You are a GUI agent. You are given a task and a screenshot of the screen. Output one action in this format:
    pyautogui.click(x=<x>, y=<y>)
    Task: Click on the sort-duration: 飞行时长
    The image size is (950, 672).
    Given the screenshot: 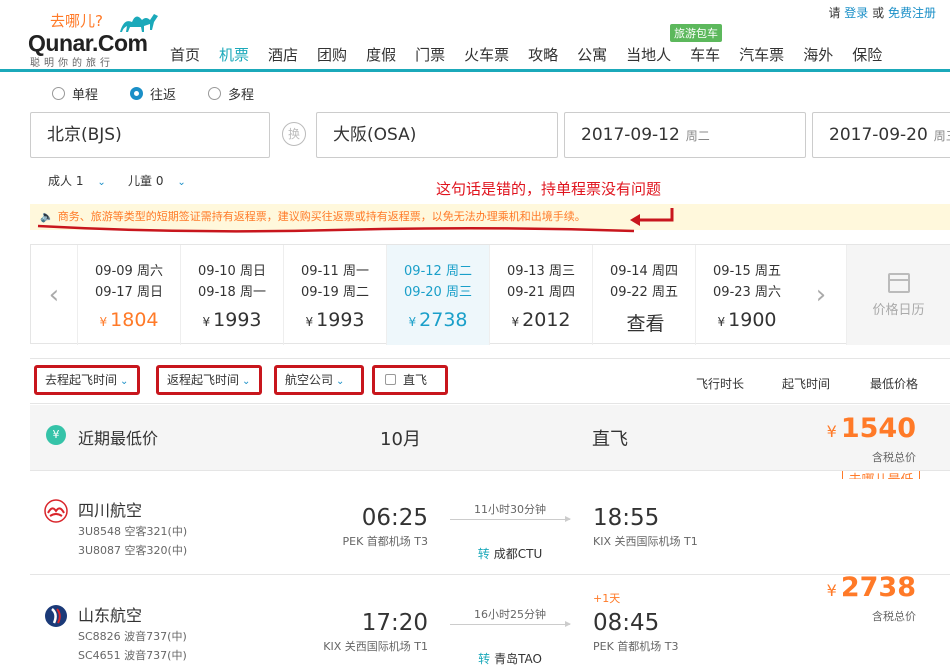 What is the action you would take?
    pyautogui.click(x=720, y=383)
    